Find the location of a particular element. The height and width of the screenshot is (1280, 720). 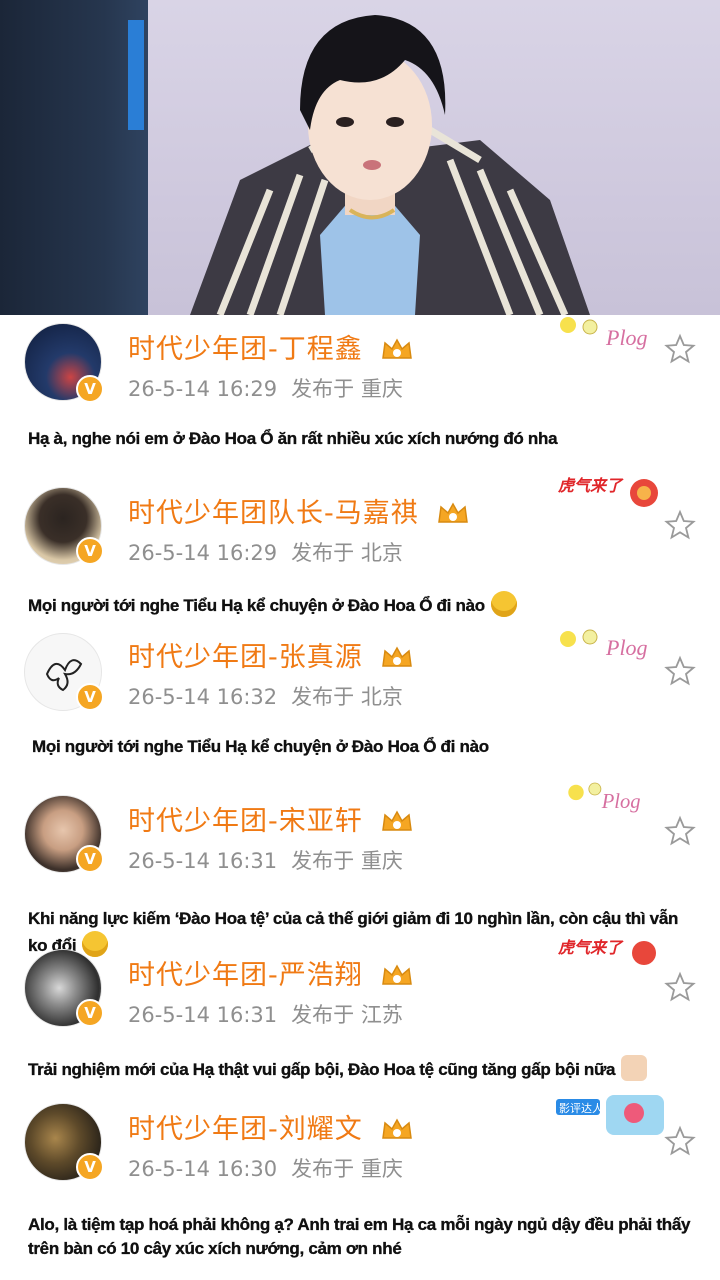

film-critic-sticker-icon: 影评达人 is located at coordinates (610, 1115).